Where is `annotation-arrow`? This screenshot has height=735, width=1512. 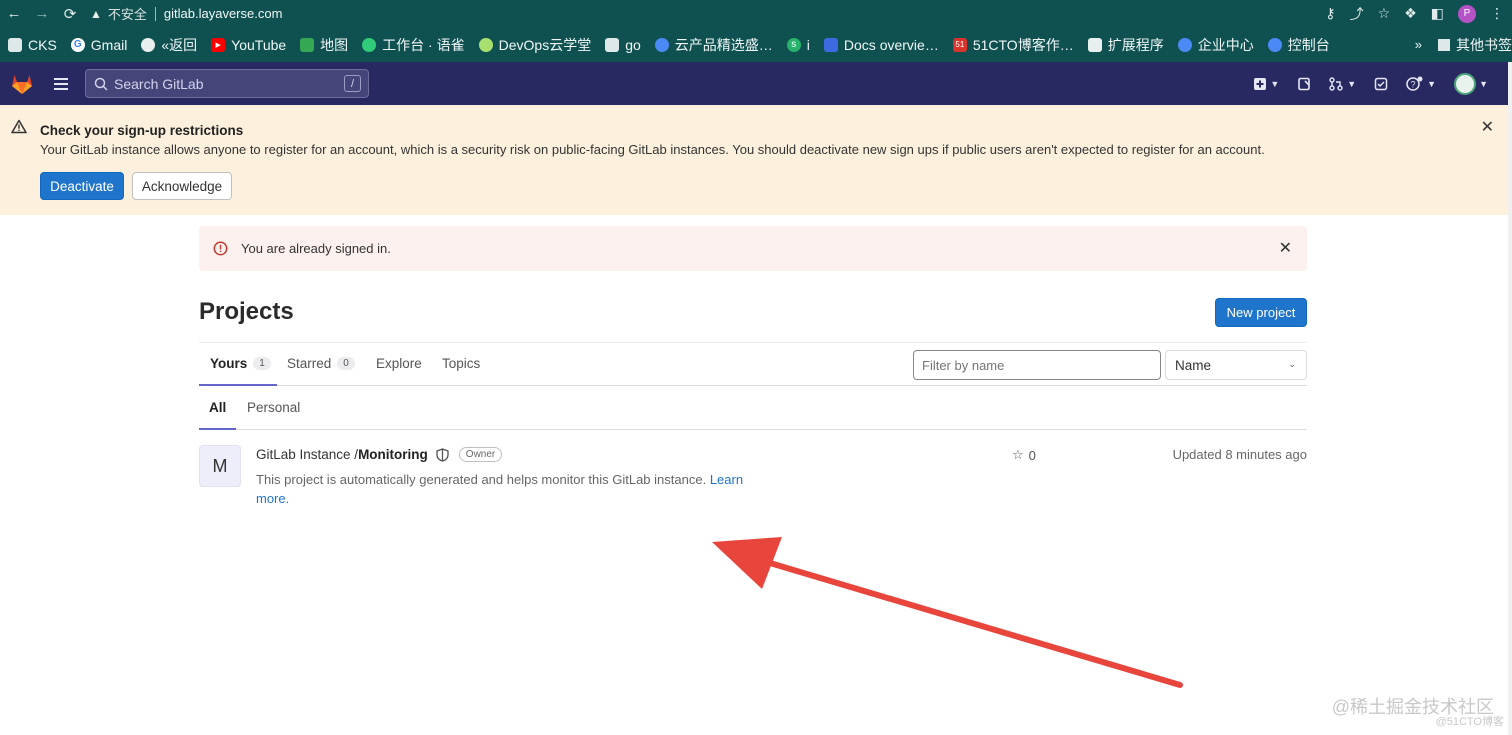
annotation-arrow is located at coordinates (947, 612).